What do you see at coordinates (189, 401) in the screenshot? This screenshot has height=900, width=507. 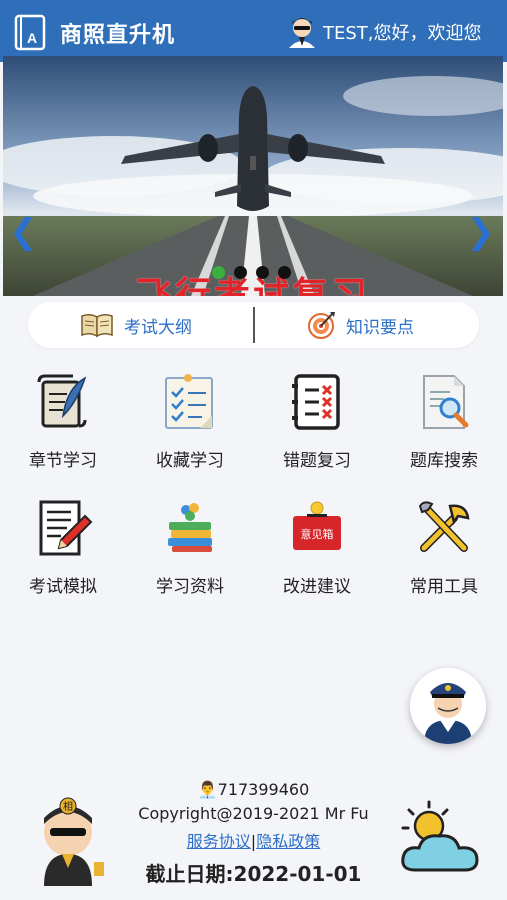 I see `checklist-icon` at bounding box center [189, 401].